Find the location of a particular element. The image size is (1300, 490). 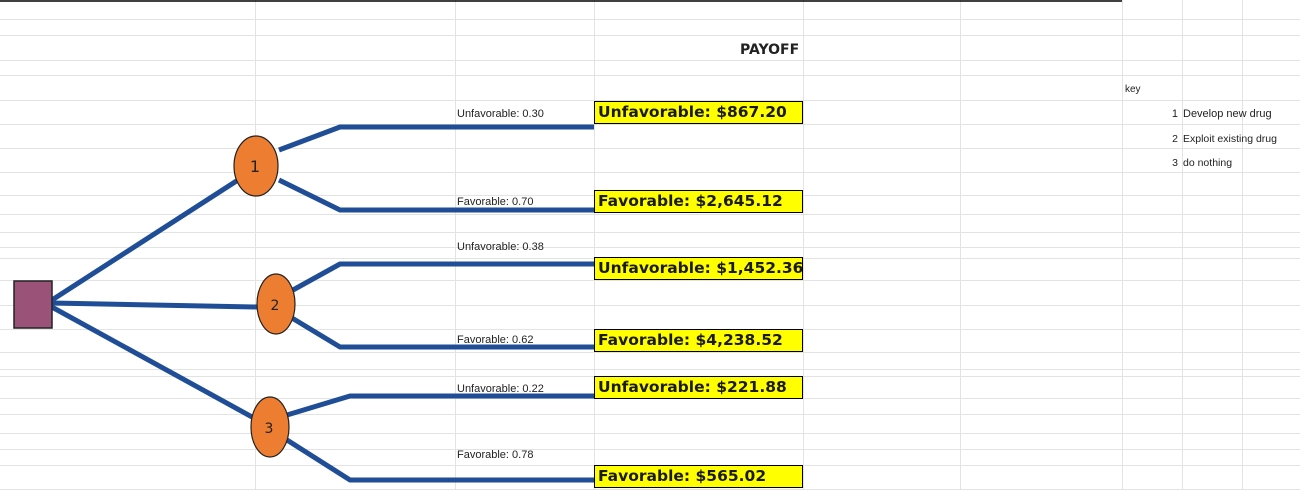

key-item-text: Exploit existing drug is located at coordinates (1230, 139).